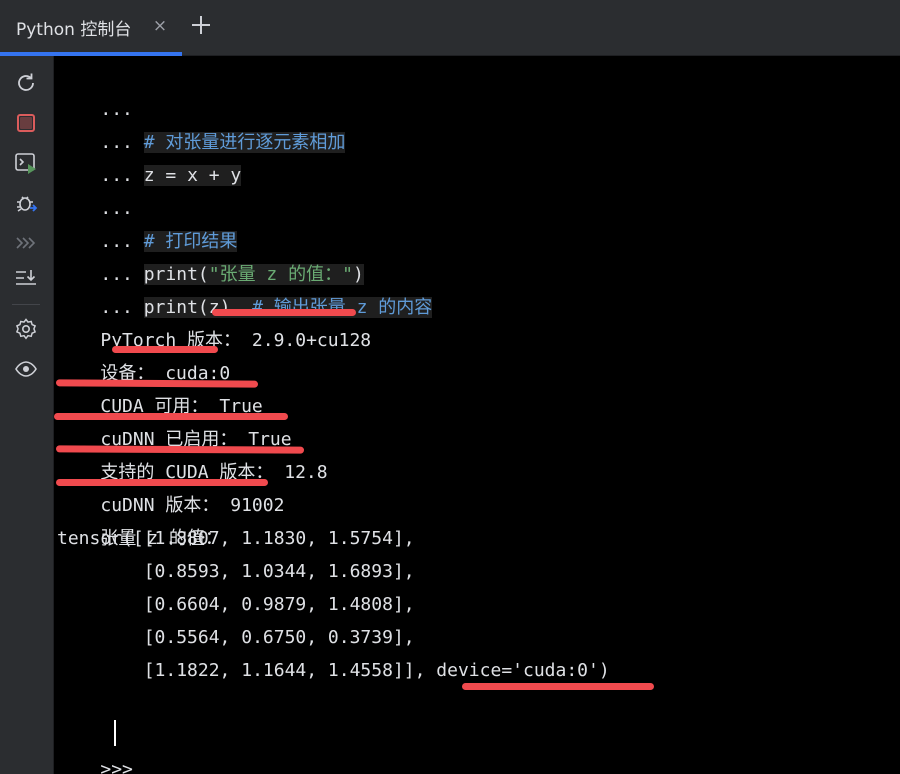 Image resolution: width=900 pixels, height=774 pixels. Describe the element at coordinates (26, 279) in the screenshot. I see `scroll-to-end-icon` at that location.